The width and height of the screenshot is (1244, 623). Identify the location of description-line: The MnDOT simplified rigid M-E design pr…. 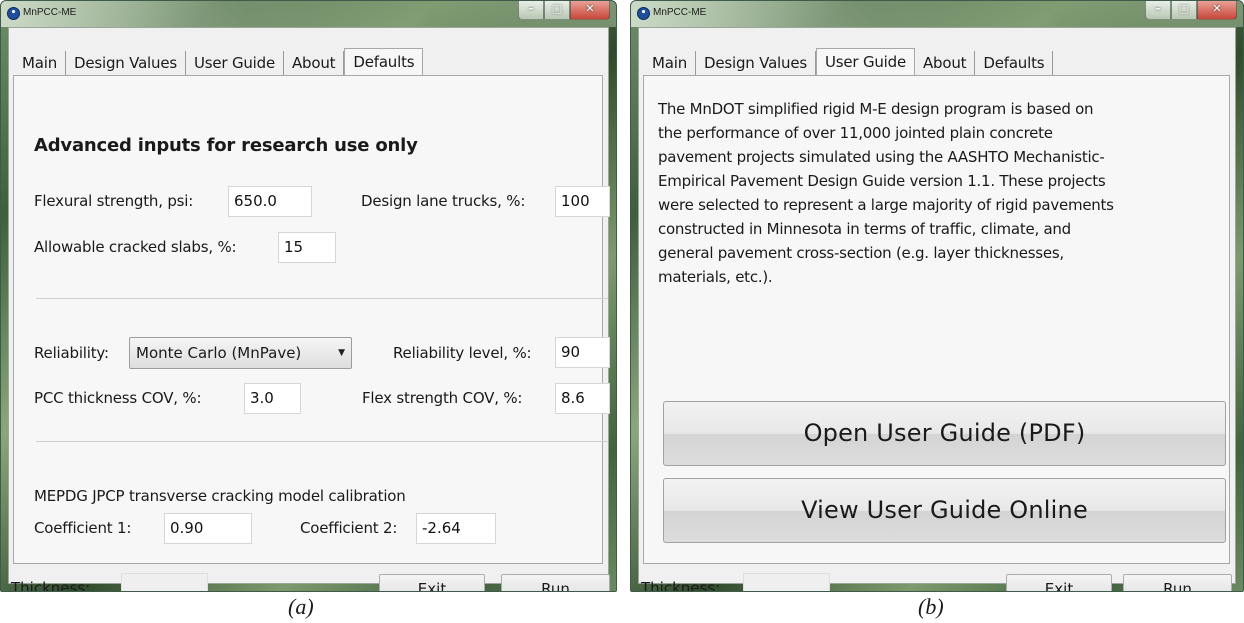
(876, 109).